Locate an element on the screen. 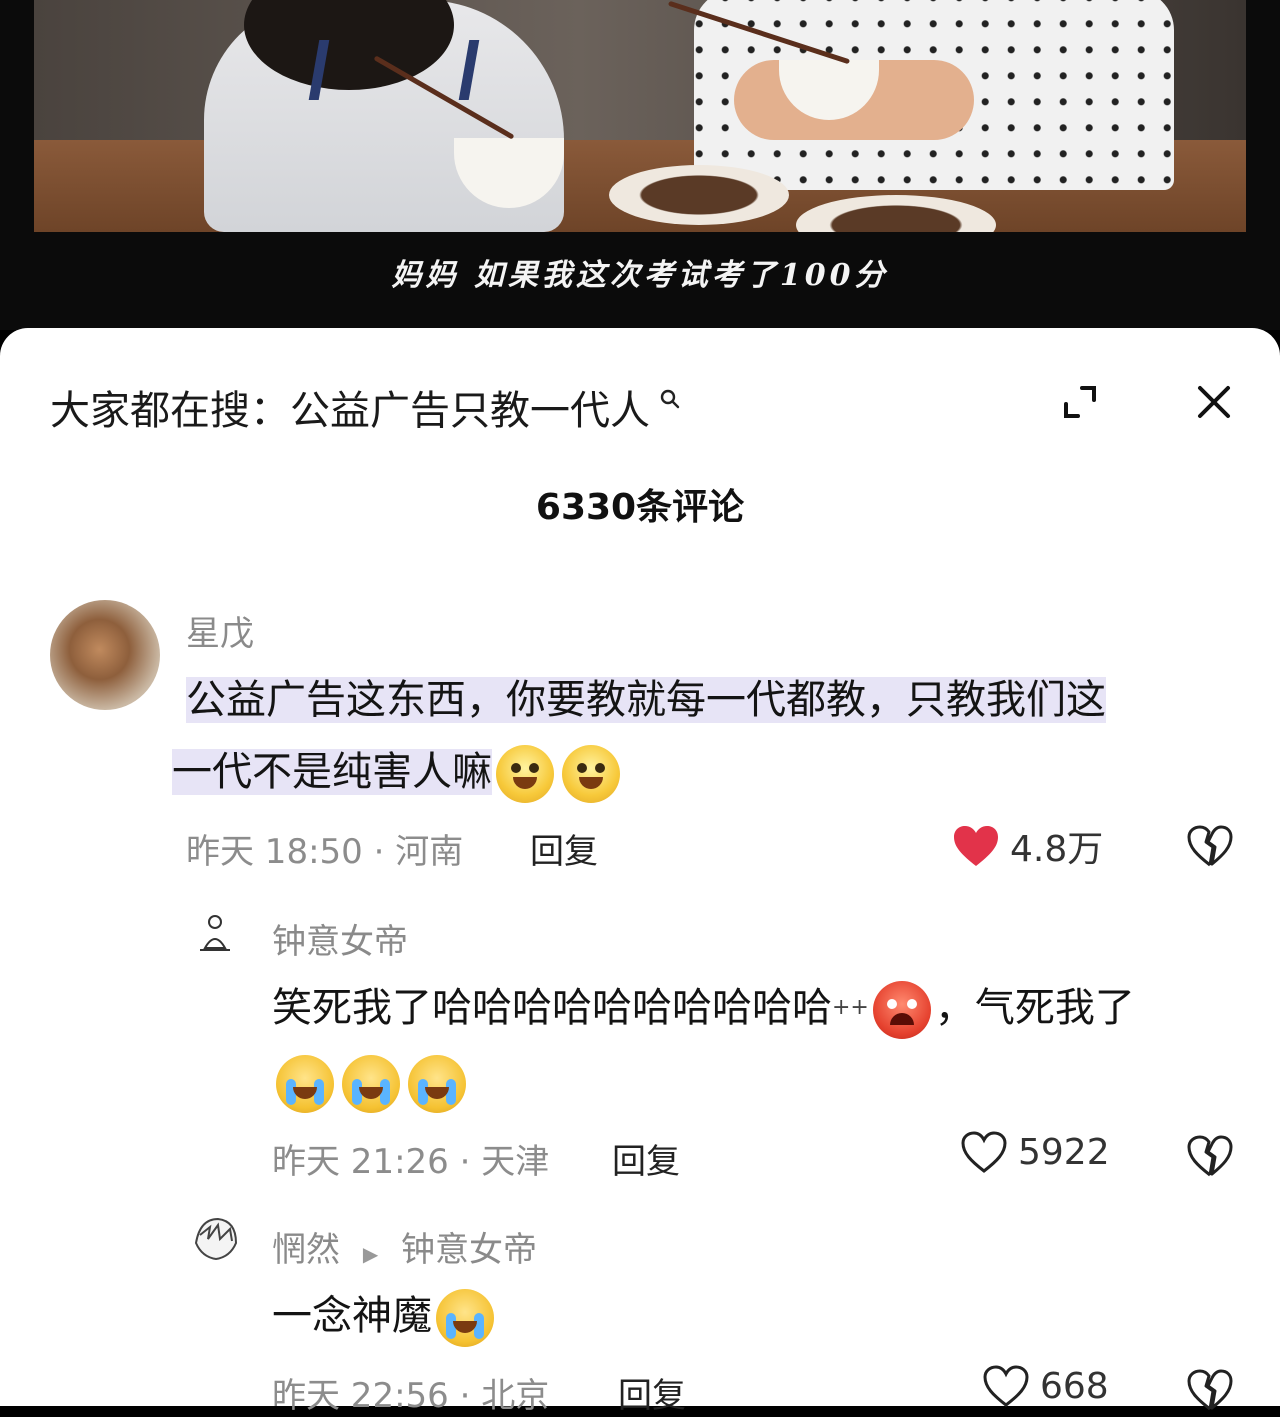 The height and width of the screenshot is (1417, 1280). comment-username: 星戊 is located at coordinates (220, 630).